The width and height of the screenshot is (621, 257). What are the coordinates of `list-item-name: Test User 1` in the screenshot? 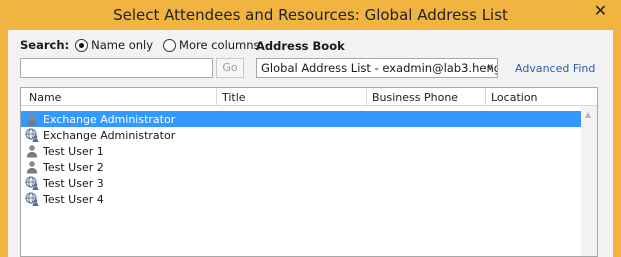 It's located at (73, 151).